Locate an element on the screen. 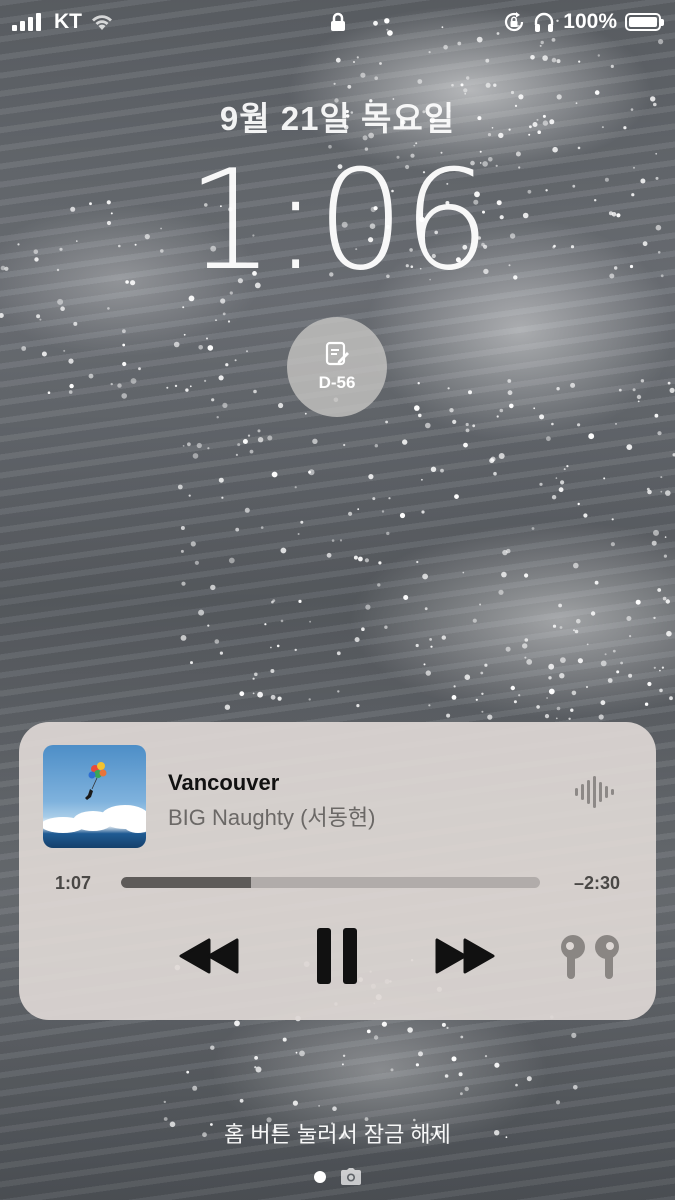 The width and height of the screenshot is (675, 1200). battery-icon is located at coordinates (644, 22).